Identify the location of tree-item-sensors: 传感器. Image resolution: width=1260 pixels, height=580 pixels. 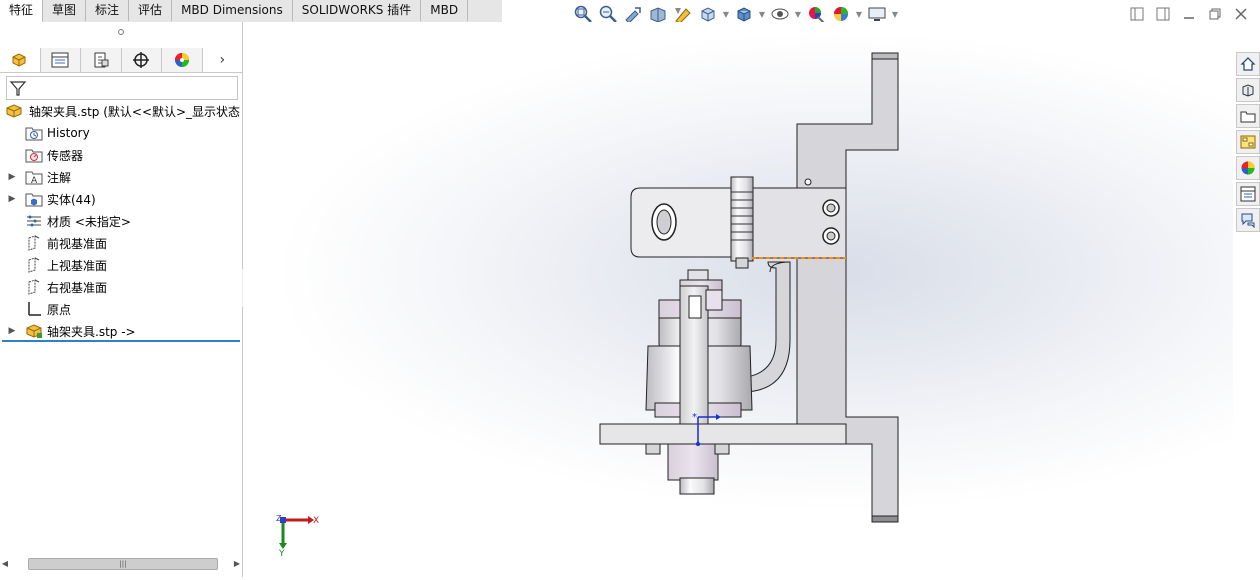
(121, 155).